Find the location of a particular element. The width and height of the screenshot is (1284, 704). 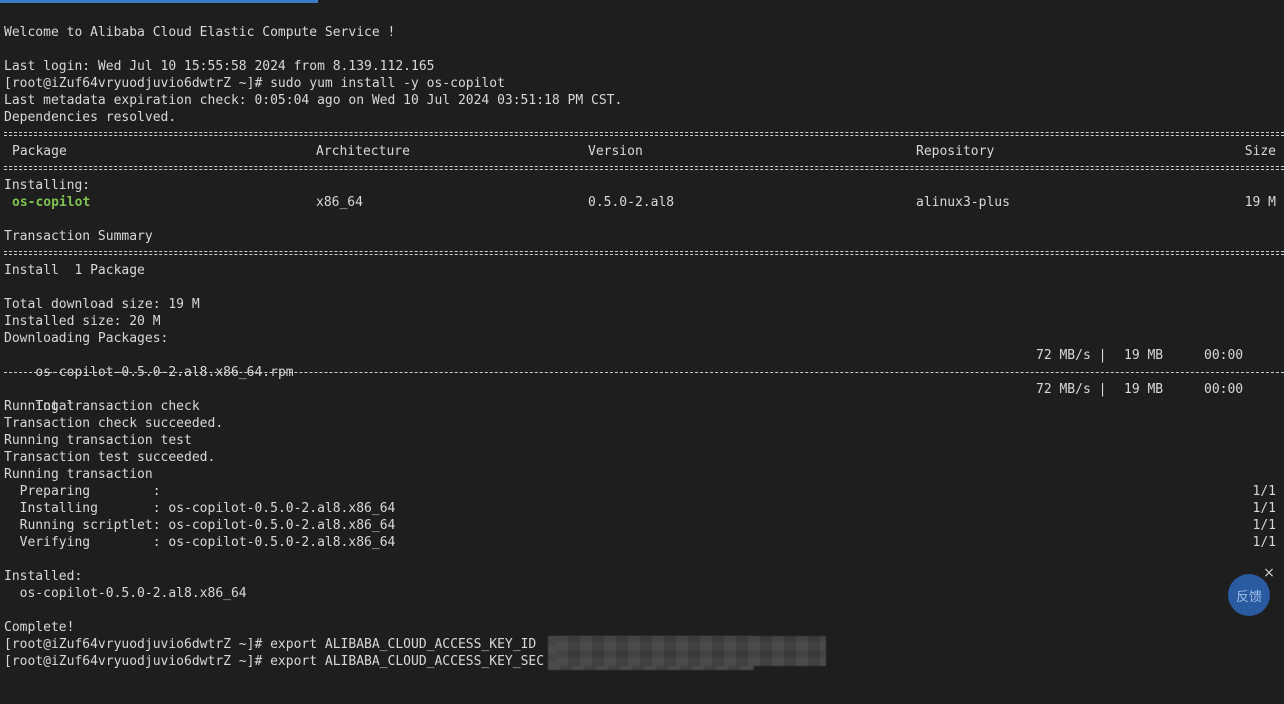

rpm-speed: 72 MB/s | is located at coordinates (1071, 355).